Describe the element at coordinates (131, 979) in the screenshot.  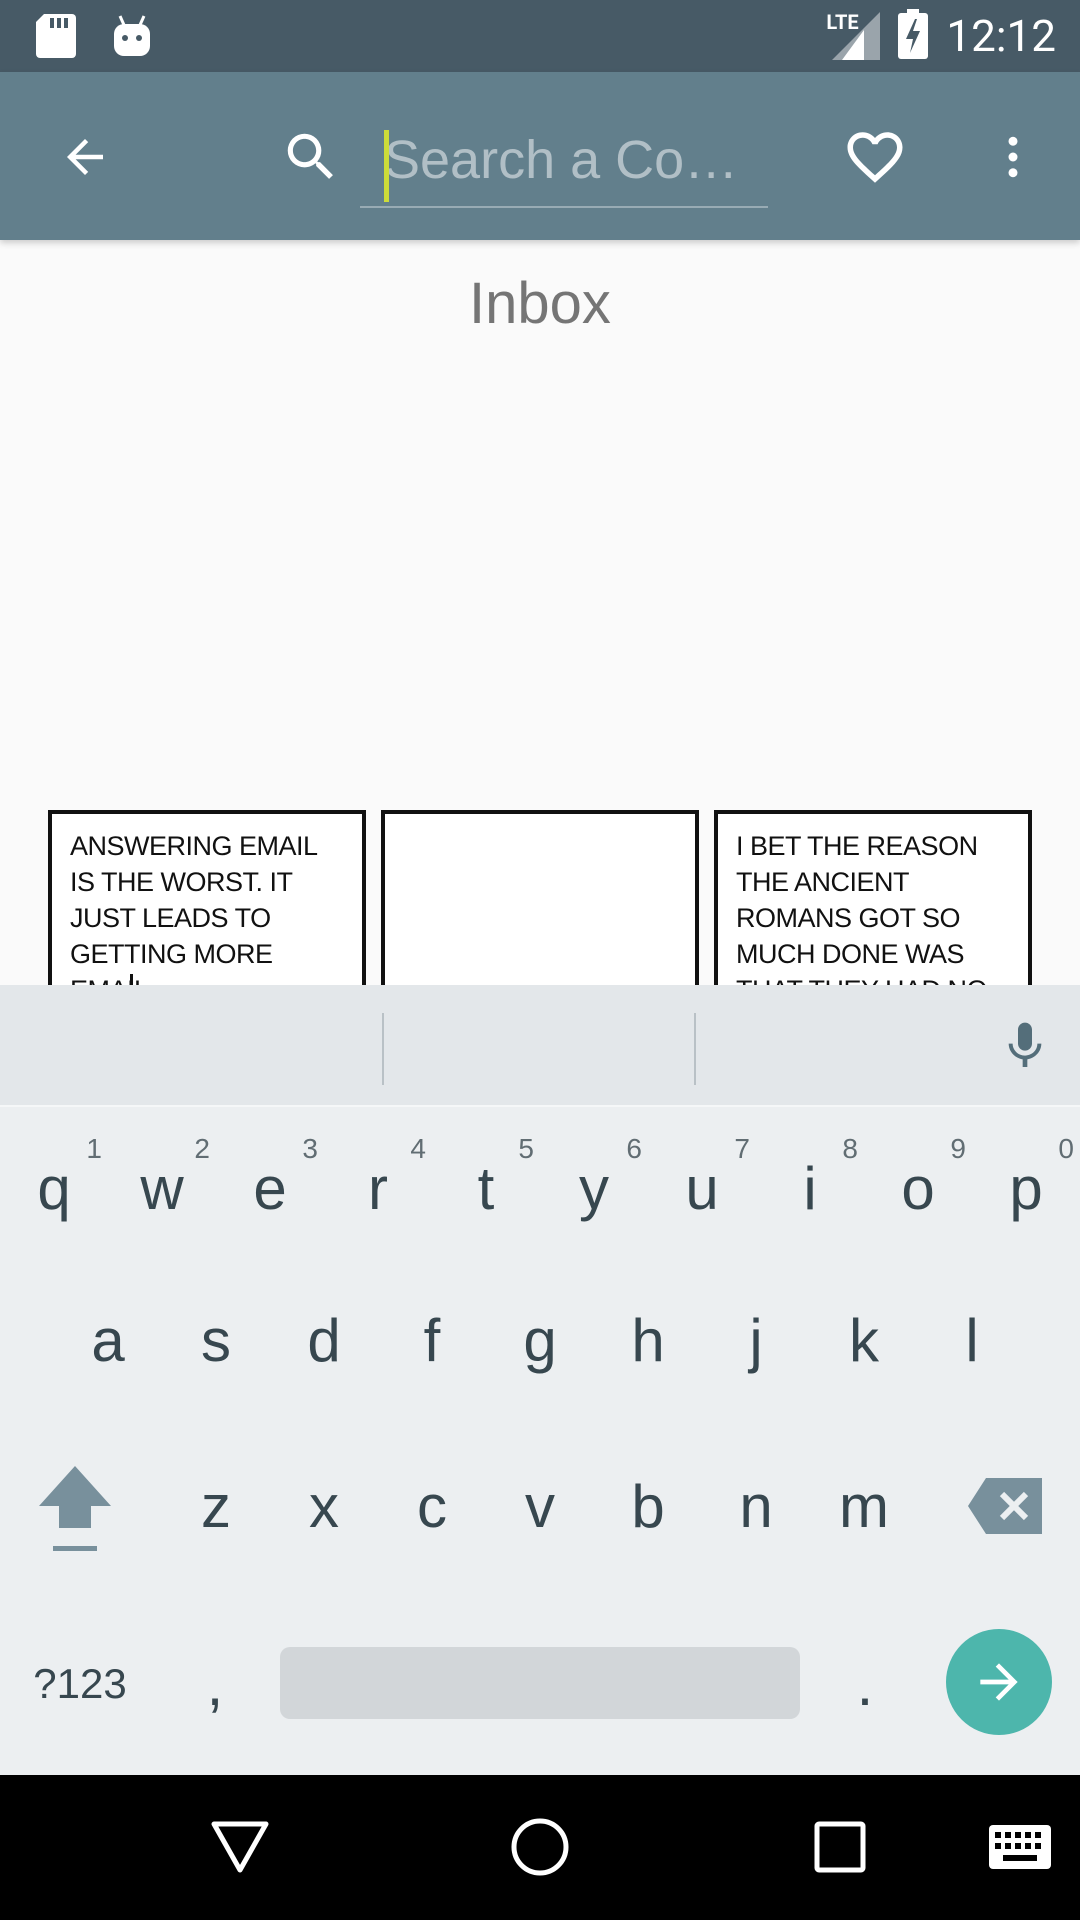
I see `figure-line` at that location.